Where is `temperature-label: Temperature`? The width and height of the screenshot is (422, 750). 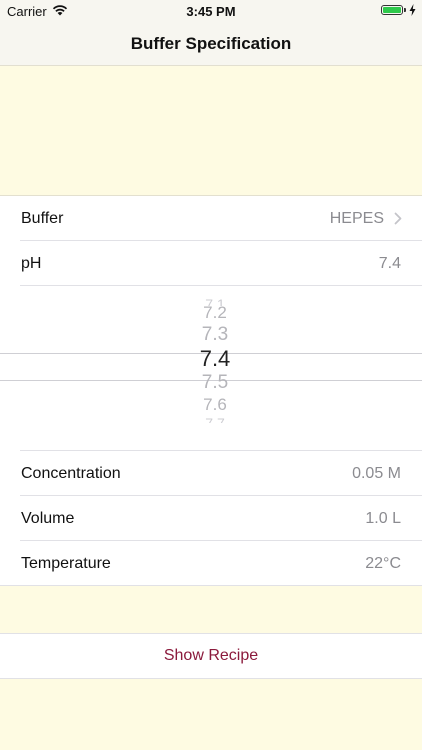
temperature-label: Temperature is located at coordinates (66, 563).